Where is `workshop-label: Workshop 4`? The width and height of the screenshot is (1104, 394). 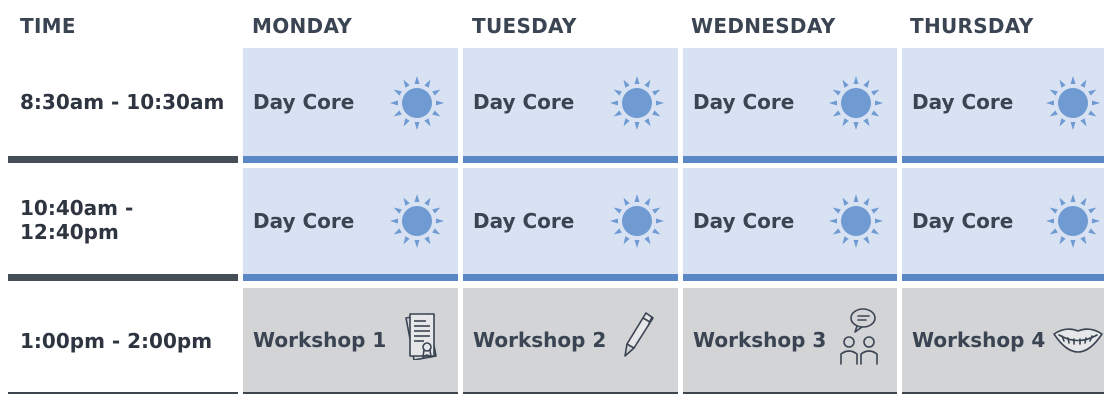 workshop-label: Workshop 4 is located at coordinates (979, 340).